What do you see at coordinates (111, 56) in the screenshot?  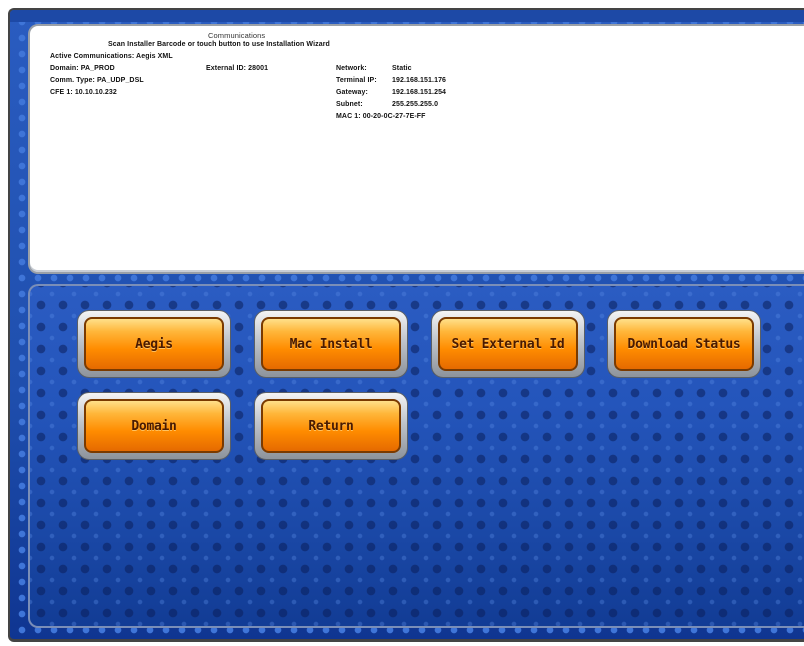 I see `active-communications: Active Communications: Aegis XML` at bounding box center [111, 56].